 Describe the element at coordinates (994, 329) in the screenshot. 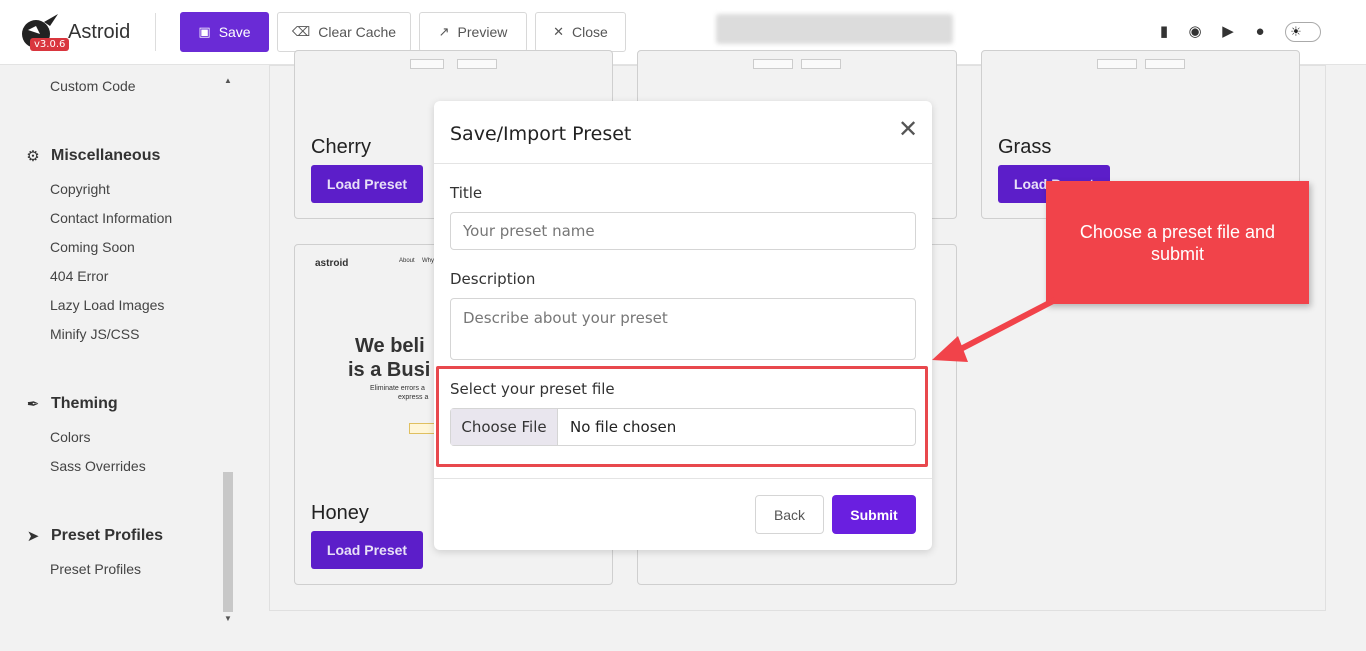

I see `arrow-icon` at that location.